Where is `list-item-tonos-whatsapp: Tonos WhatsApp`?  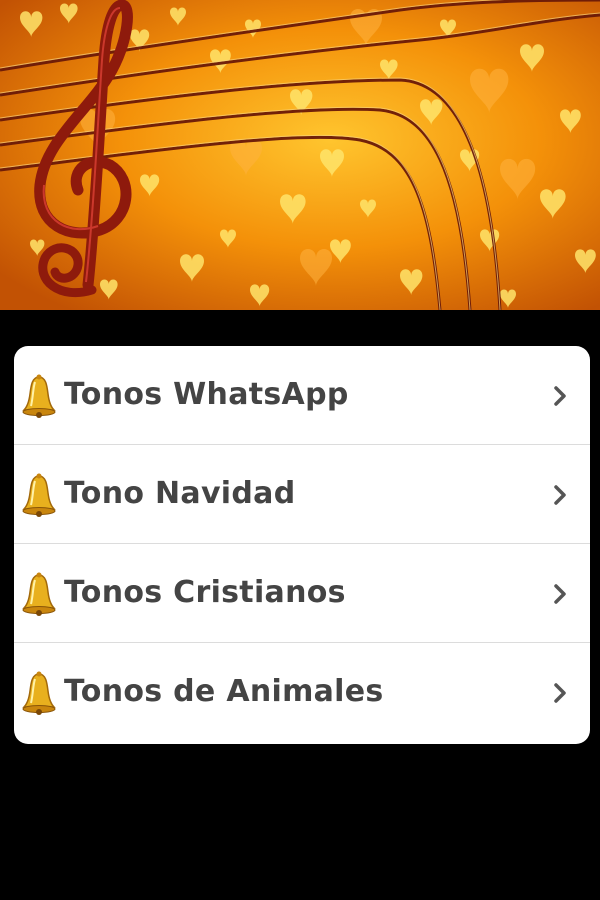
list-item-tonos-whatsapp: Tonos WhatsApp is located at coordinates (302, 395).